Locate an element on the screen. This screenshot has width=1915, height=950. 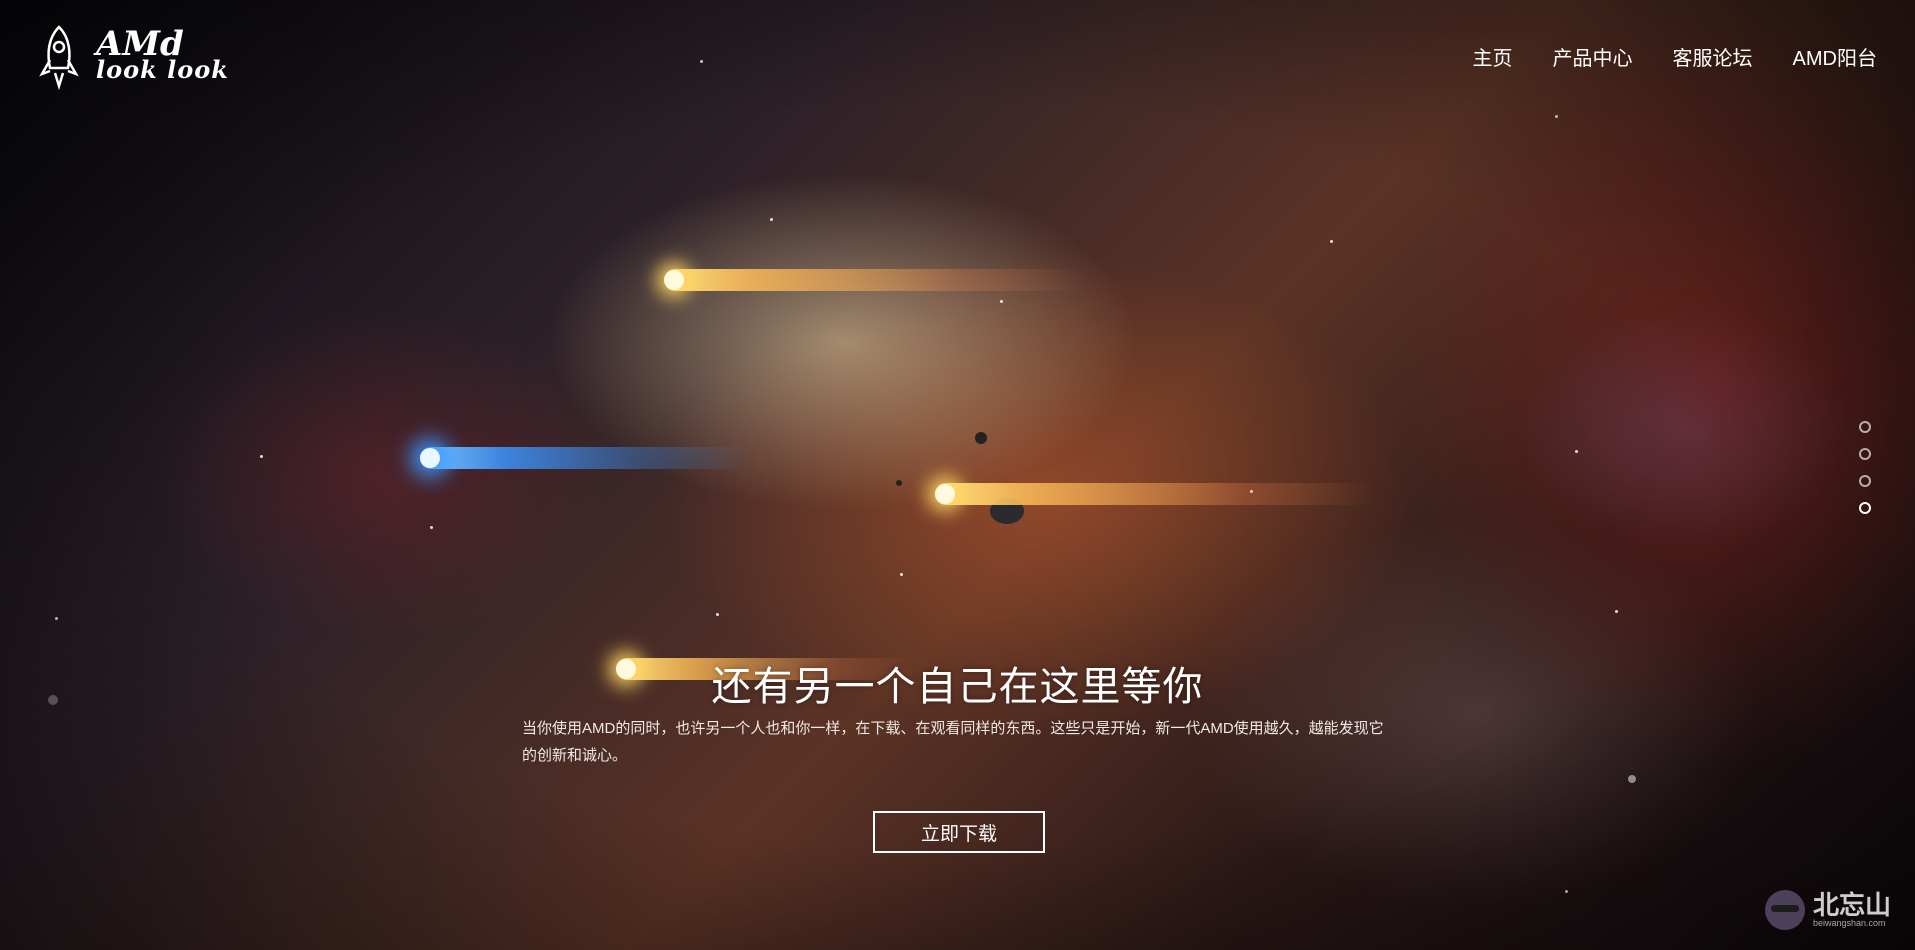
site-logo: AMd look look is located at coordinates (133, 57).